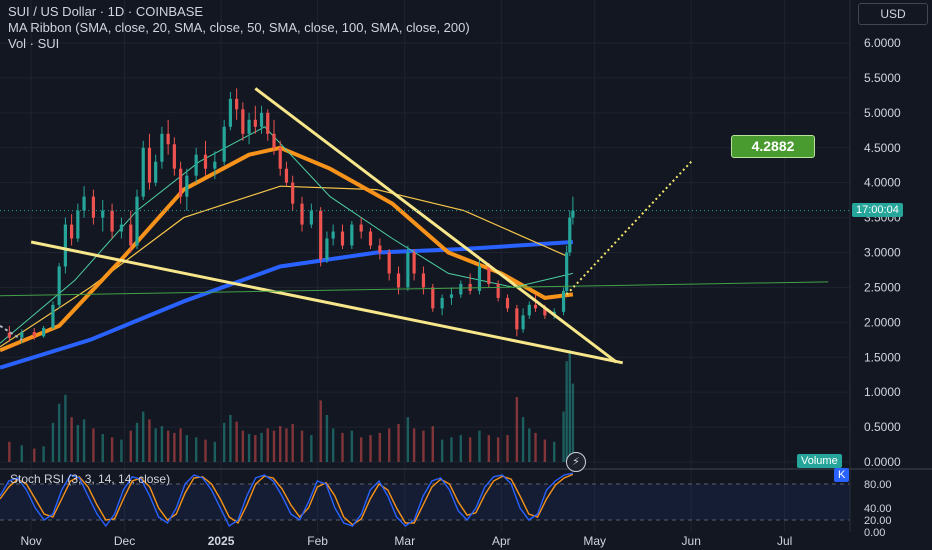  Describe the element at coordinates (882, 43) in the screenshot. I see `price-tick-label: 6.0000` at that location.